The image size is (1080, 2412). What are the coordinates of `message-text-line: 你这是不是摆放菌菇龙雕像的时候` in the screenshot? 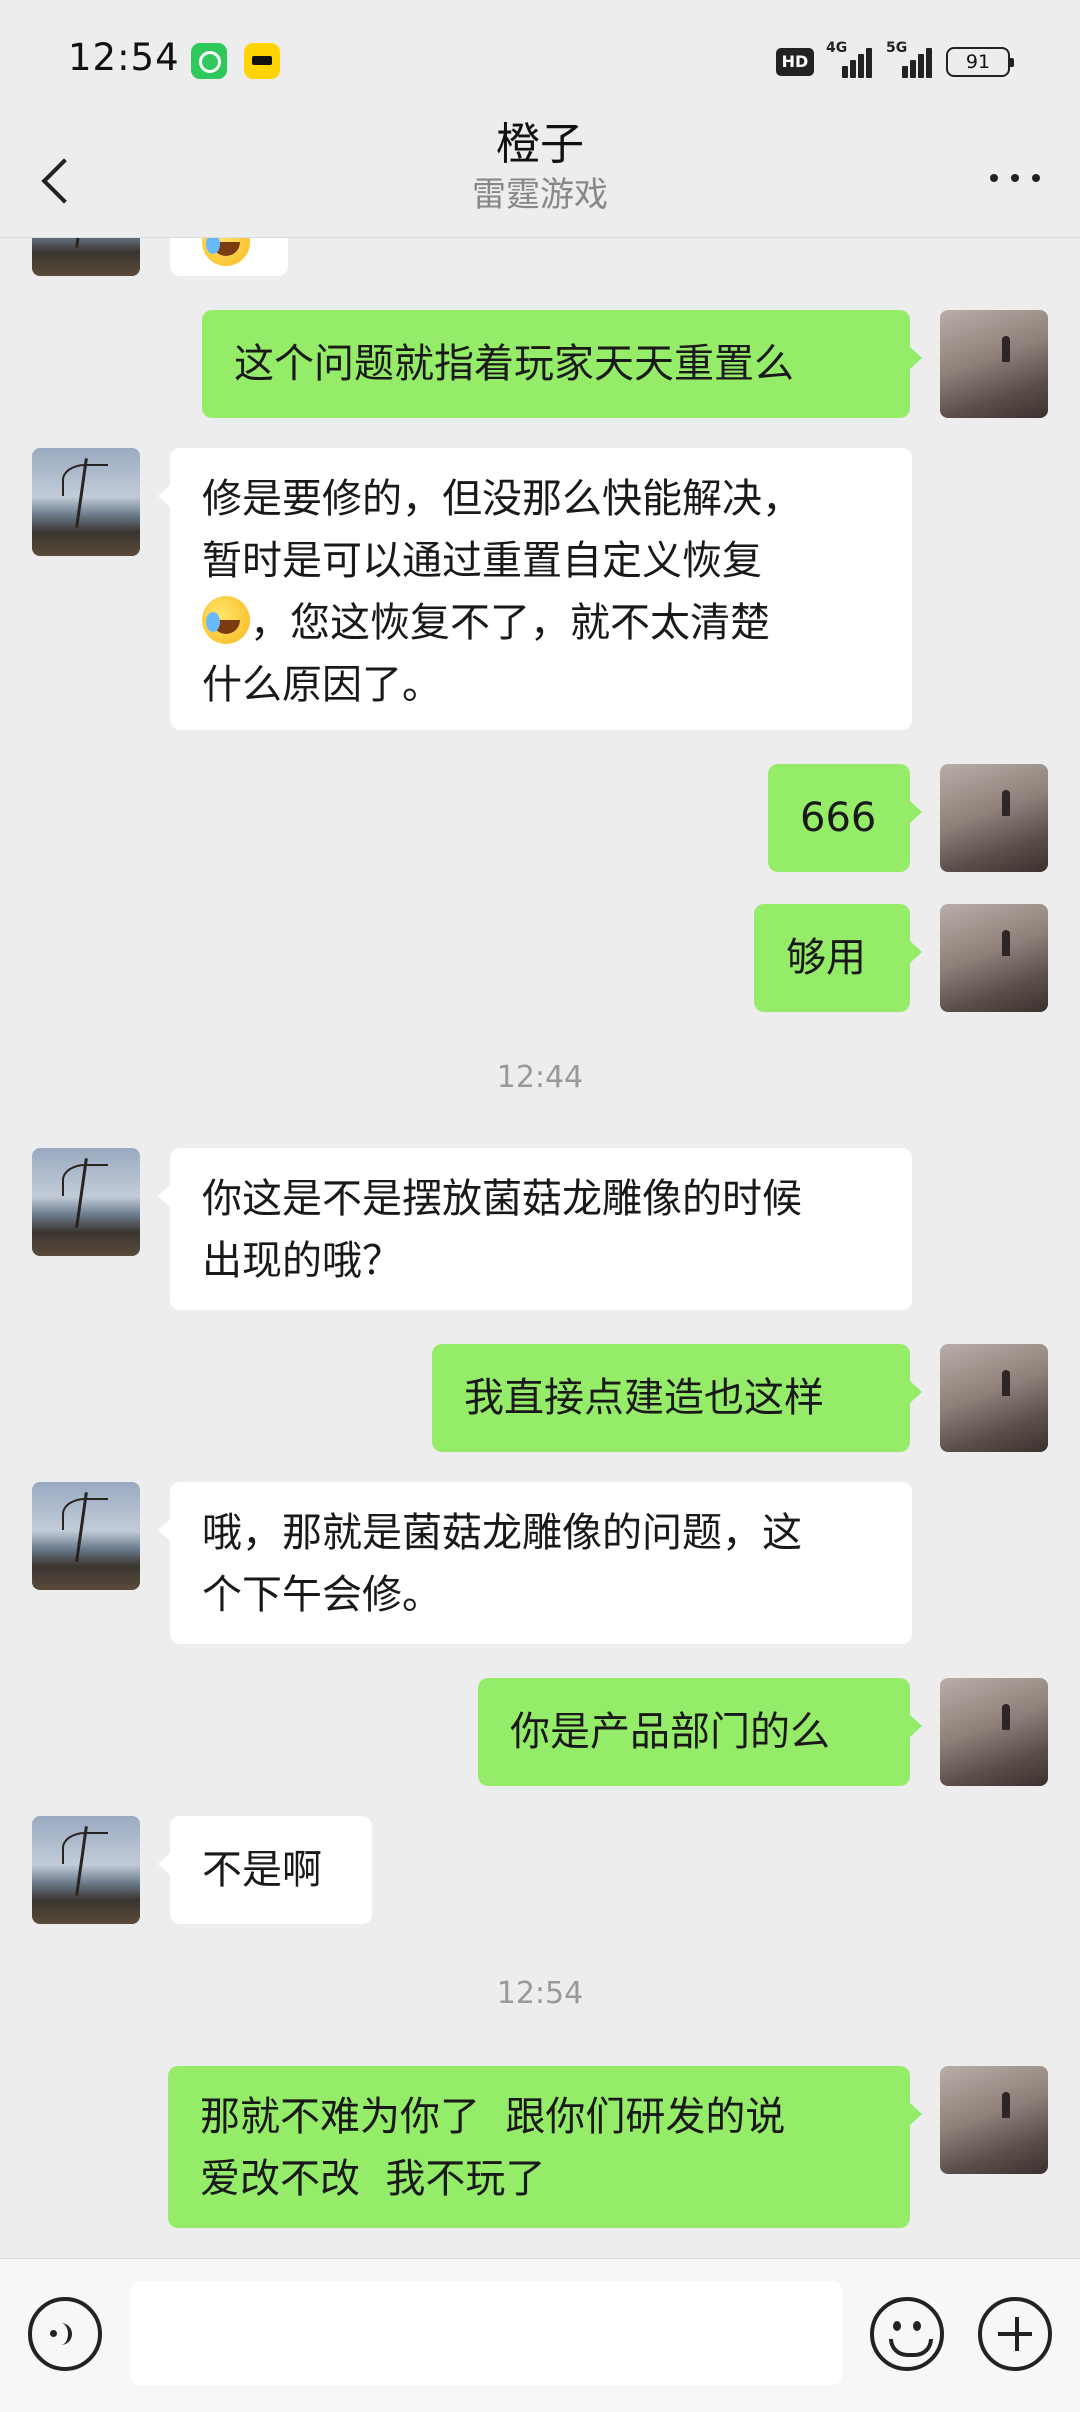 It's located at (502, 1199).